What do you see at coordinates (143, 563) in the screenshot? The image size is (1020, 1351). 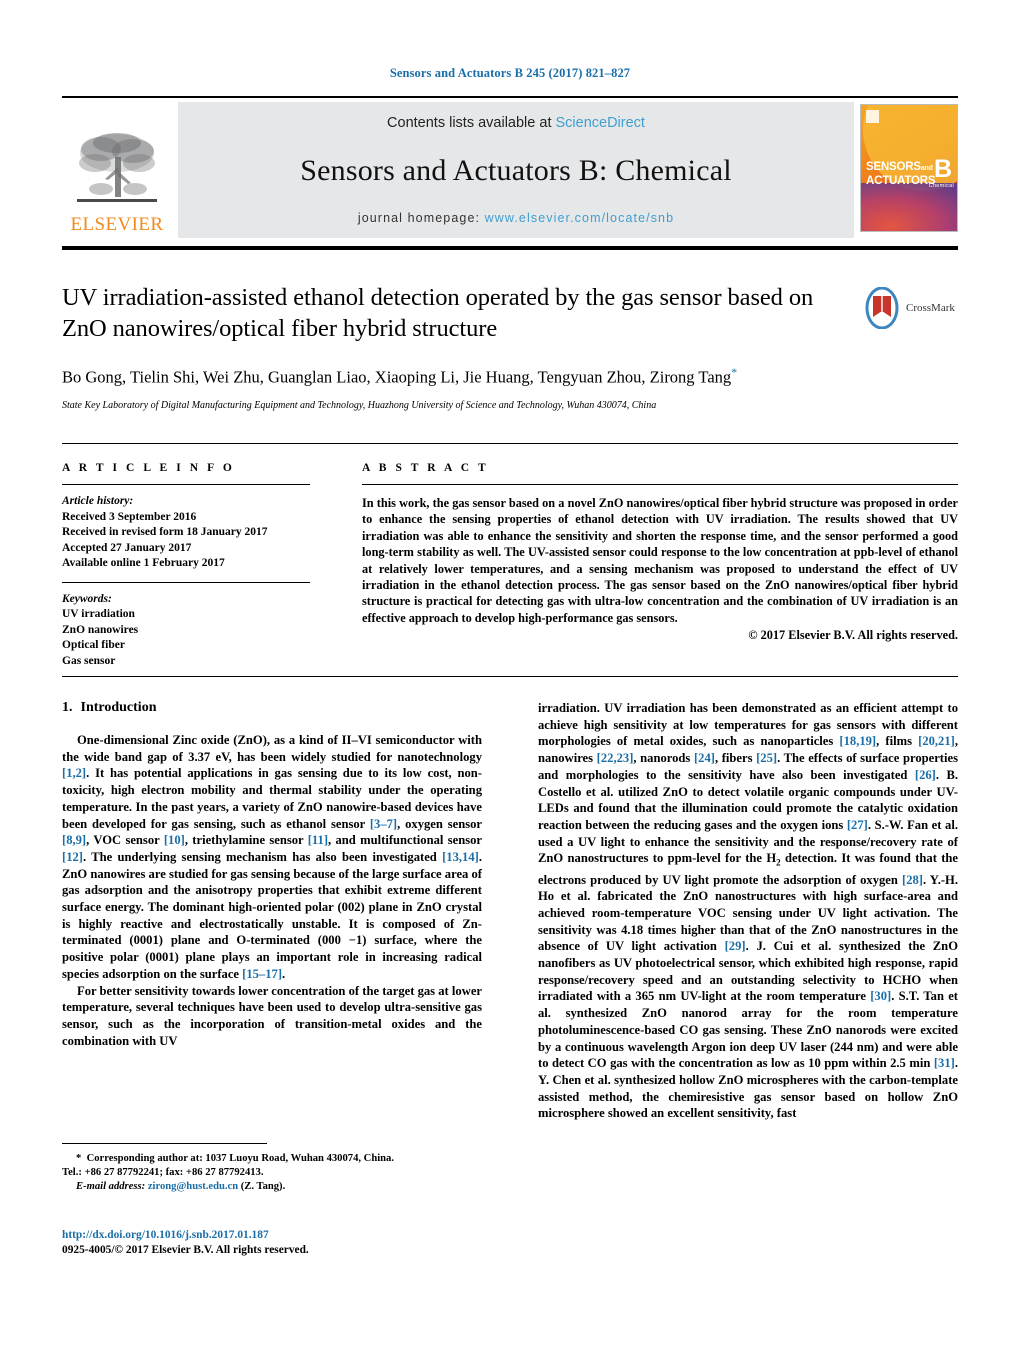 I see `history-available-online: Available online 1 February 2017` at bounding box center [143, 563].